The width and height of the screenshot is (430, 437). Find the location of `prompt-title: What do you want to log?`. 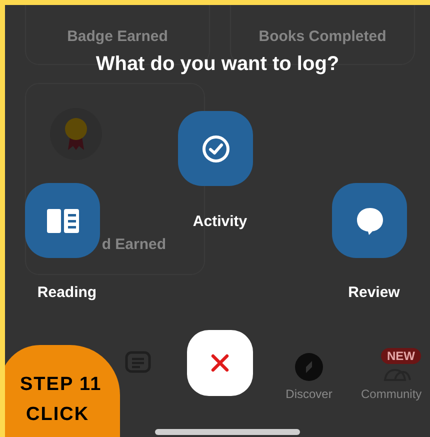

prompt-title: What do you want to log? is located at coordinates (217, 64).